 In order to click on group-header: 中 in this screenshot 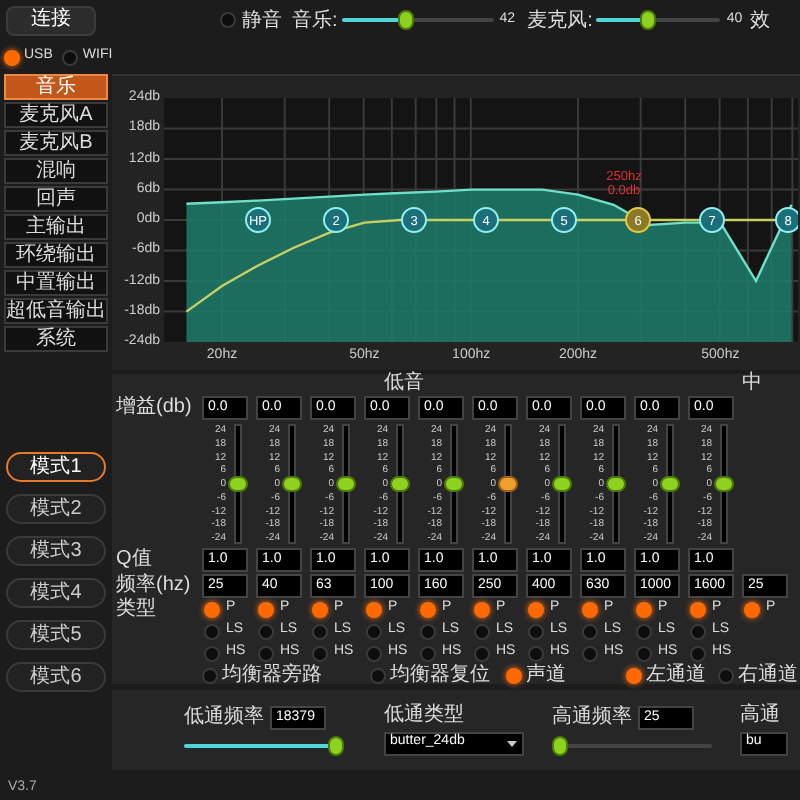, I will do `click(753, 384)`.